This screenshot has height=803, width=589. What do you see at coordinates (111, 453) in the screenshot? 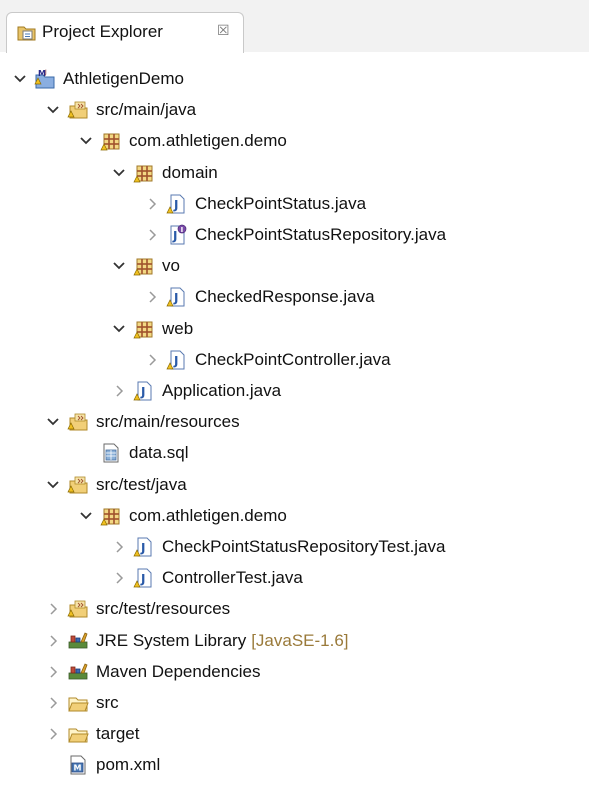
I see `sql-file-icon` at bounding box center [111, 453].